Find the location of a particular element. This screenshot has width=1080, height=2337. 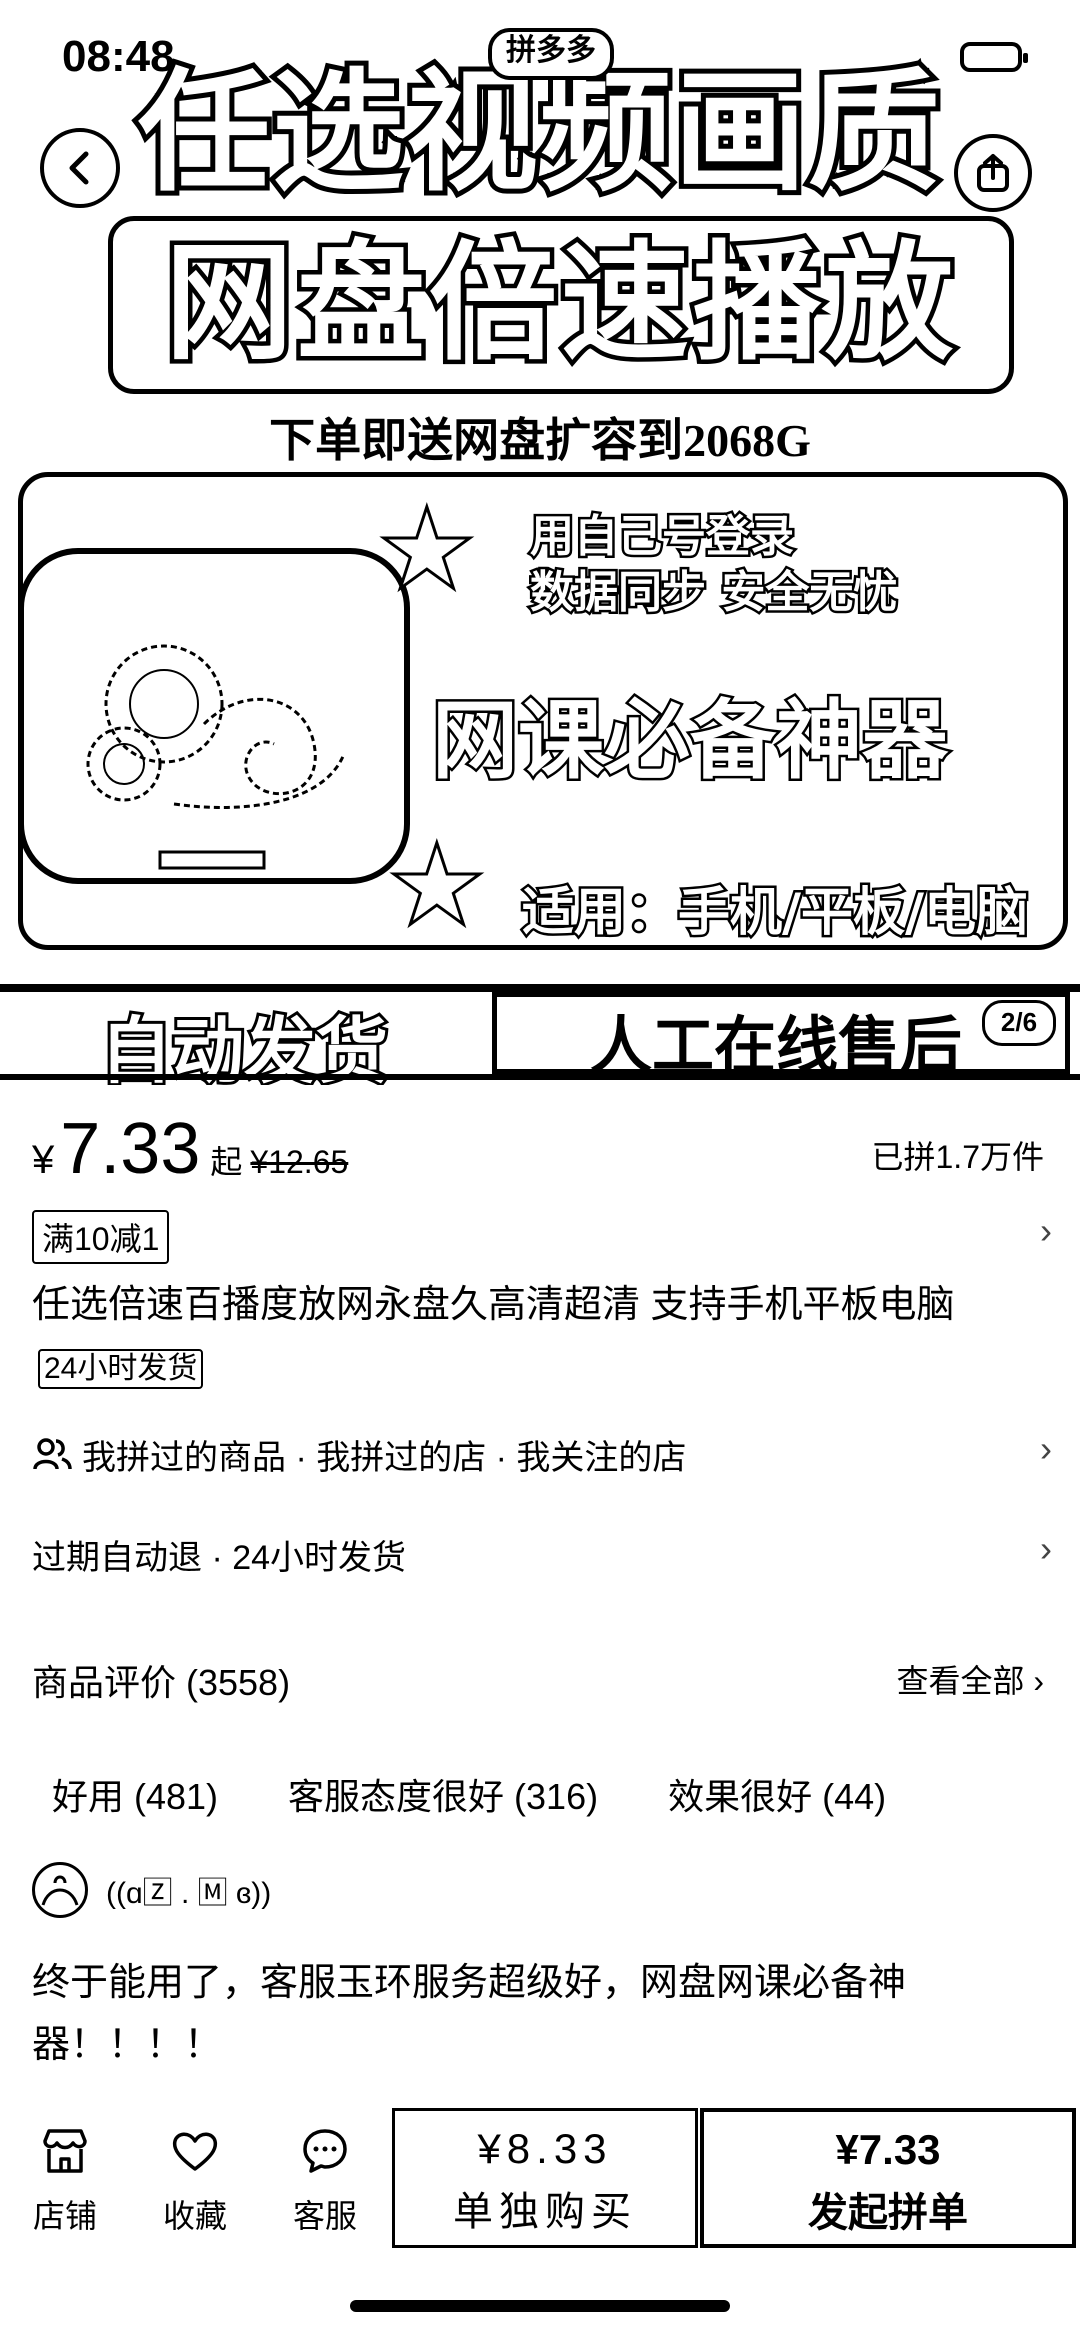

home-indicator is located at coordinates (540, 2306).